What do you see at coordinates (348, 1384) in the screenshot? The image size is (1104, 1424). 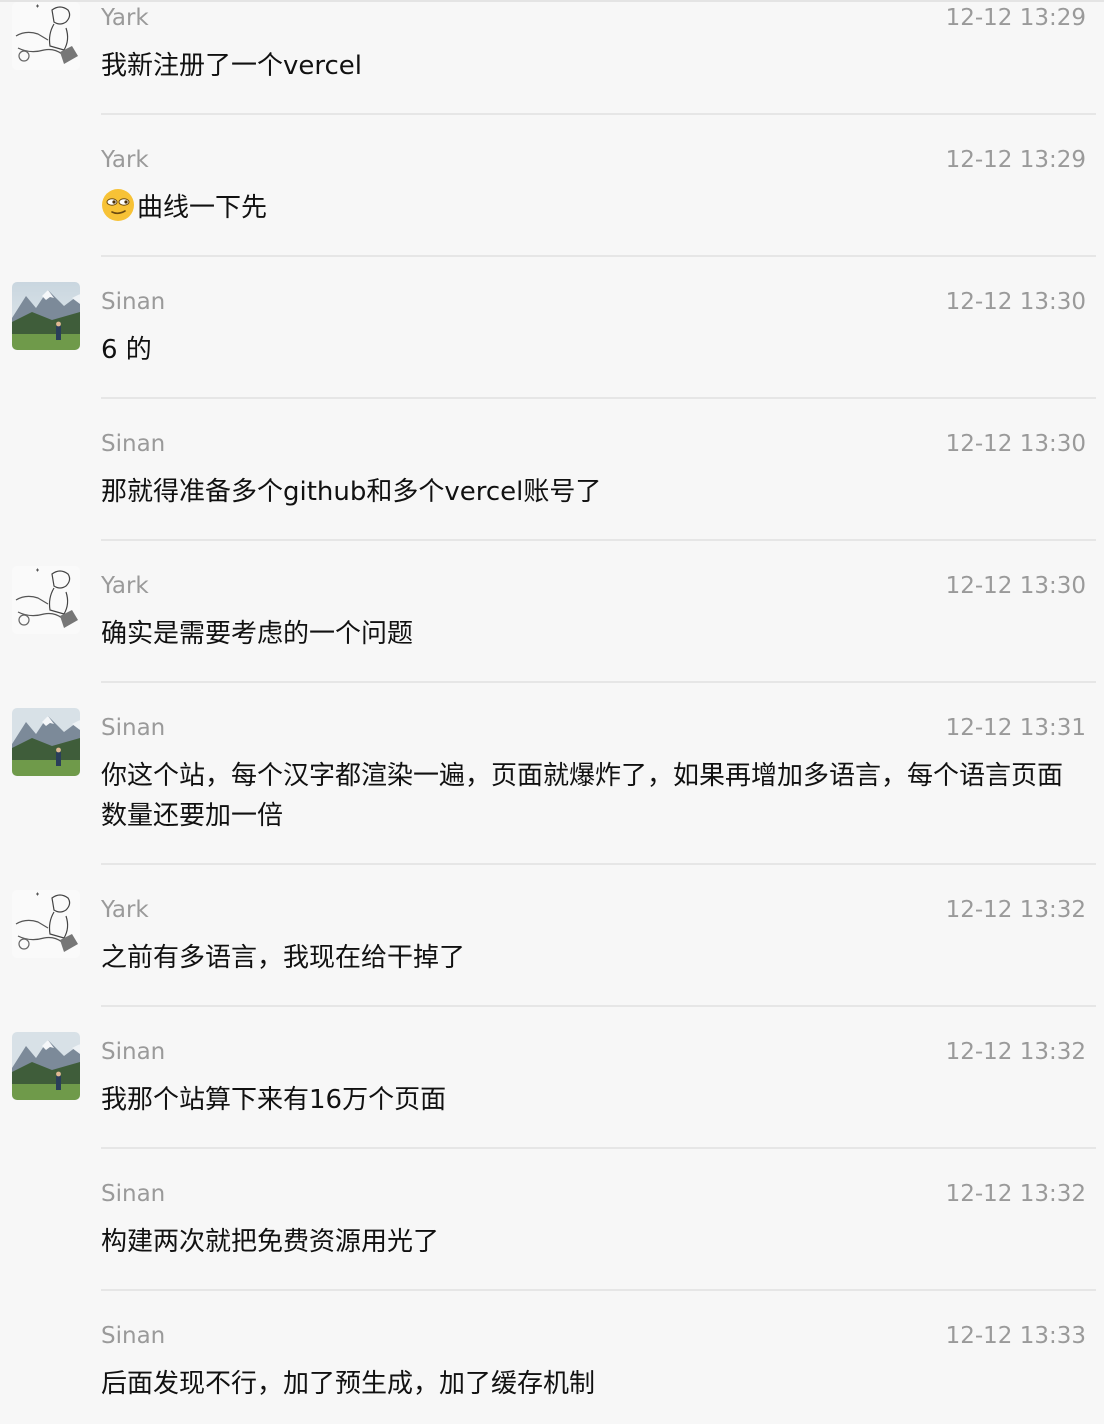 I see `message-text: 后面发现不行，加了预生成，加了缓存机制` at bounding box center [348, 1384].